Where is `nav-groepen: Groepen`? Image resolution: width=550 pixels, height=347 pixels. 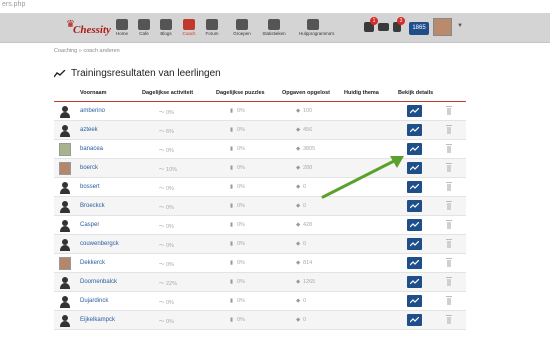 nav-groepen: Groepen is located at coordinates (242, 28).